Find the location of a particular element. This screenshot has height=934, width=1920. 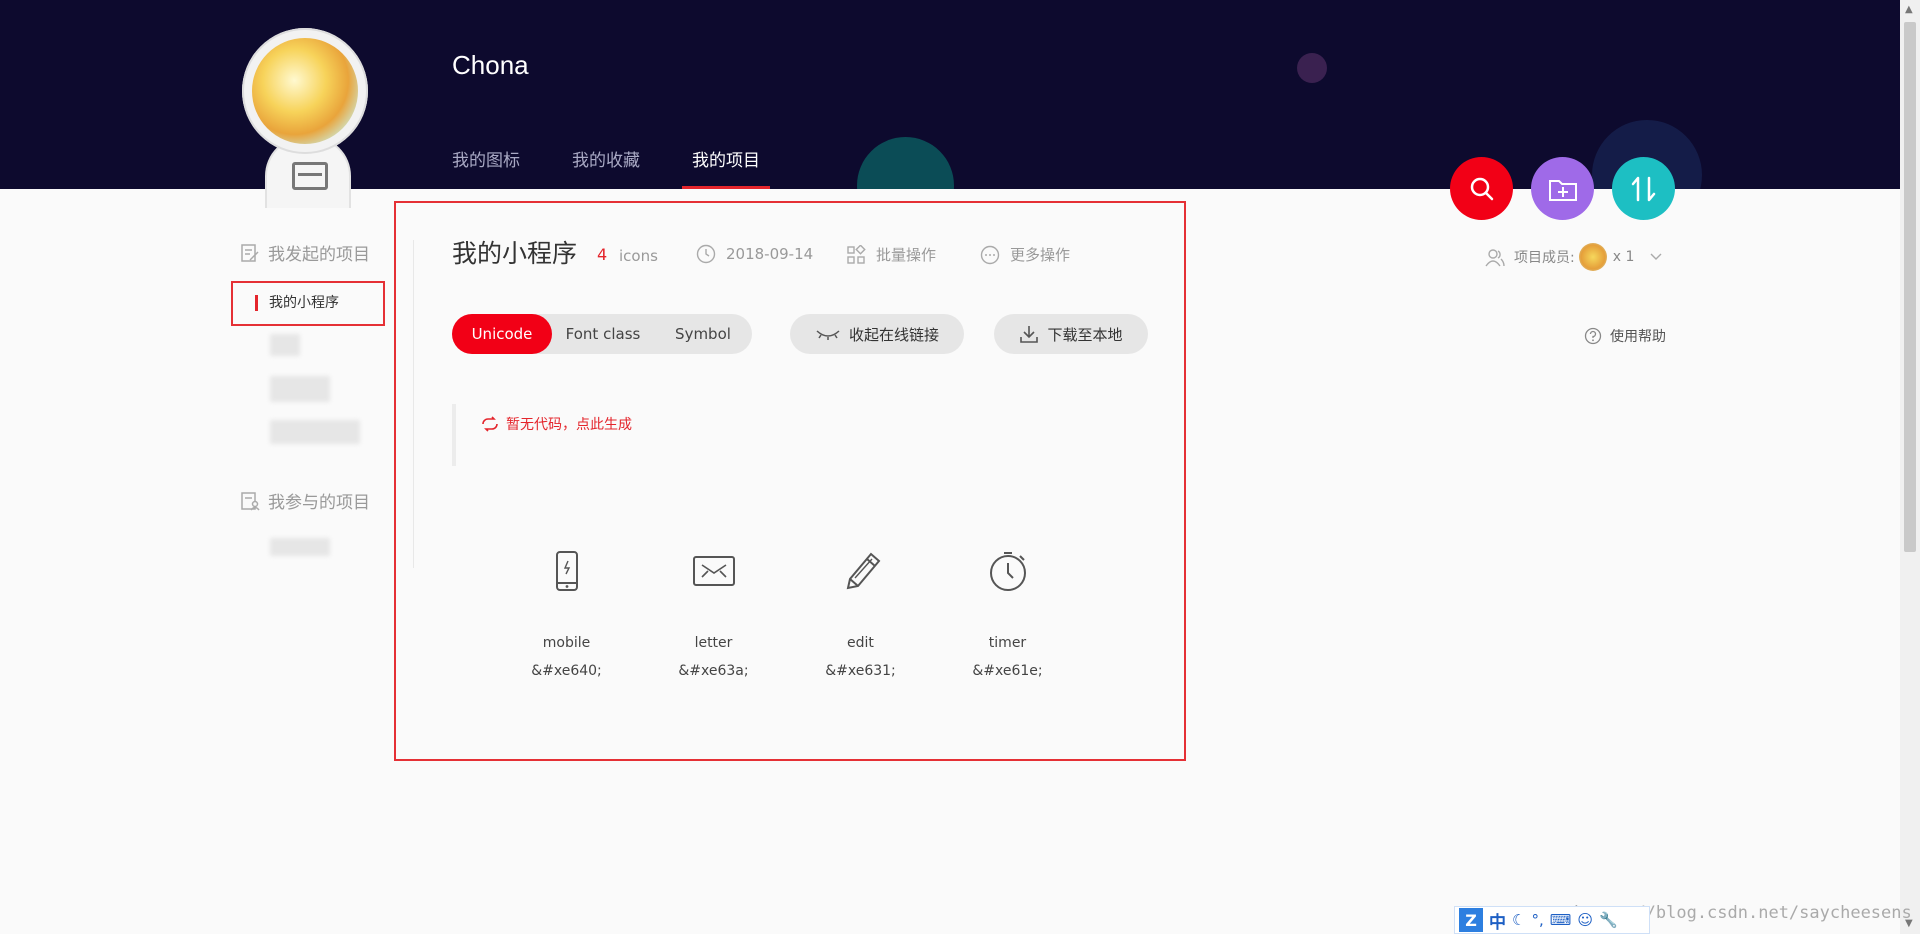

keyboard-icon: ⌨ is located at coordinates (1561, 920).